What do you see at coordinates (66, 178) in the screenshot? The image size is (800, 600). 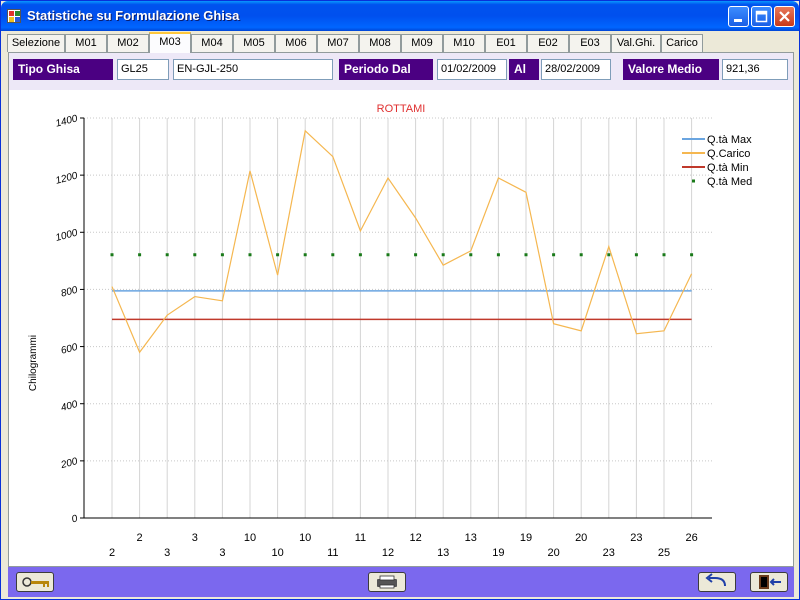 I see `y-tick-label: 1200` at bounding box center [66, 178].